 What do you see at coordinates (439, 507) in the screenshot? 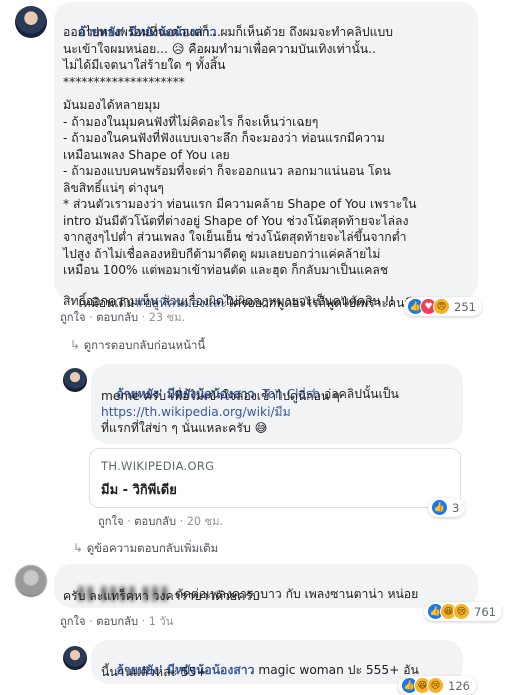
I see `like-reaction-icon: 👍` at bounding box center [439, 507].